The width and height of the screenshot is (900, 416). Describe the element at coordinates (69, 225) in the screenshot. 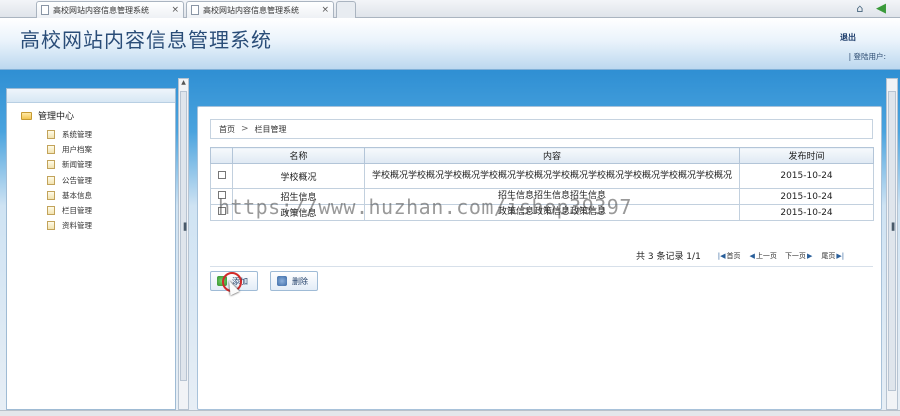

I see `sidebar-item-materials: 资料管理` at that location.